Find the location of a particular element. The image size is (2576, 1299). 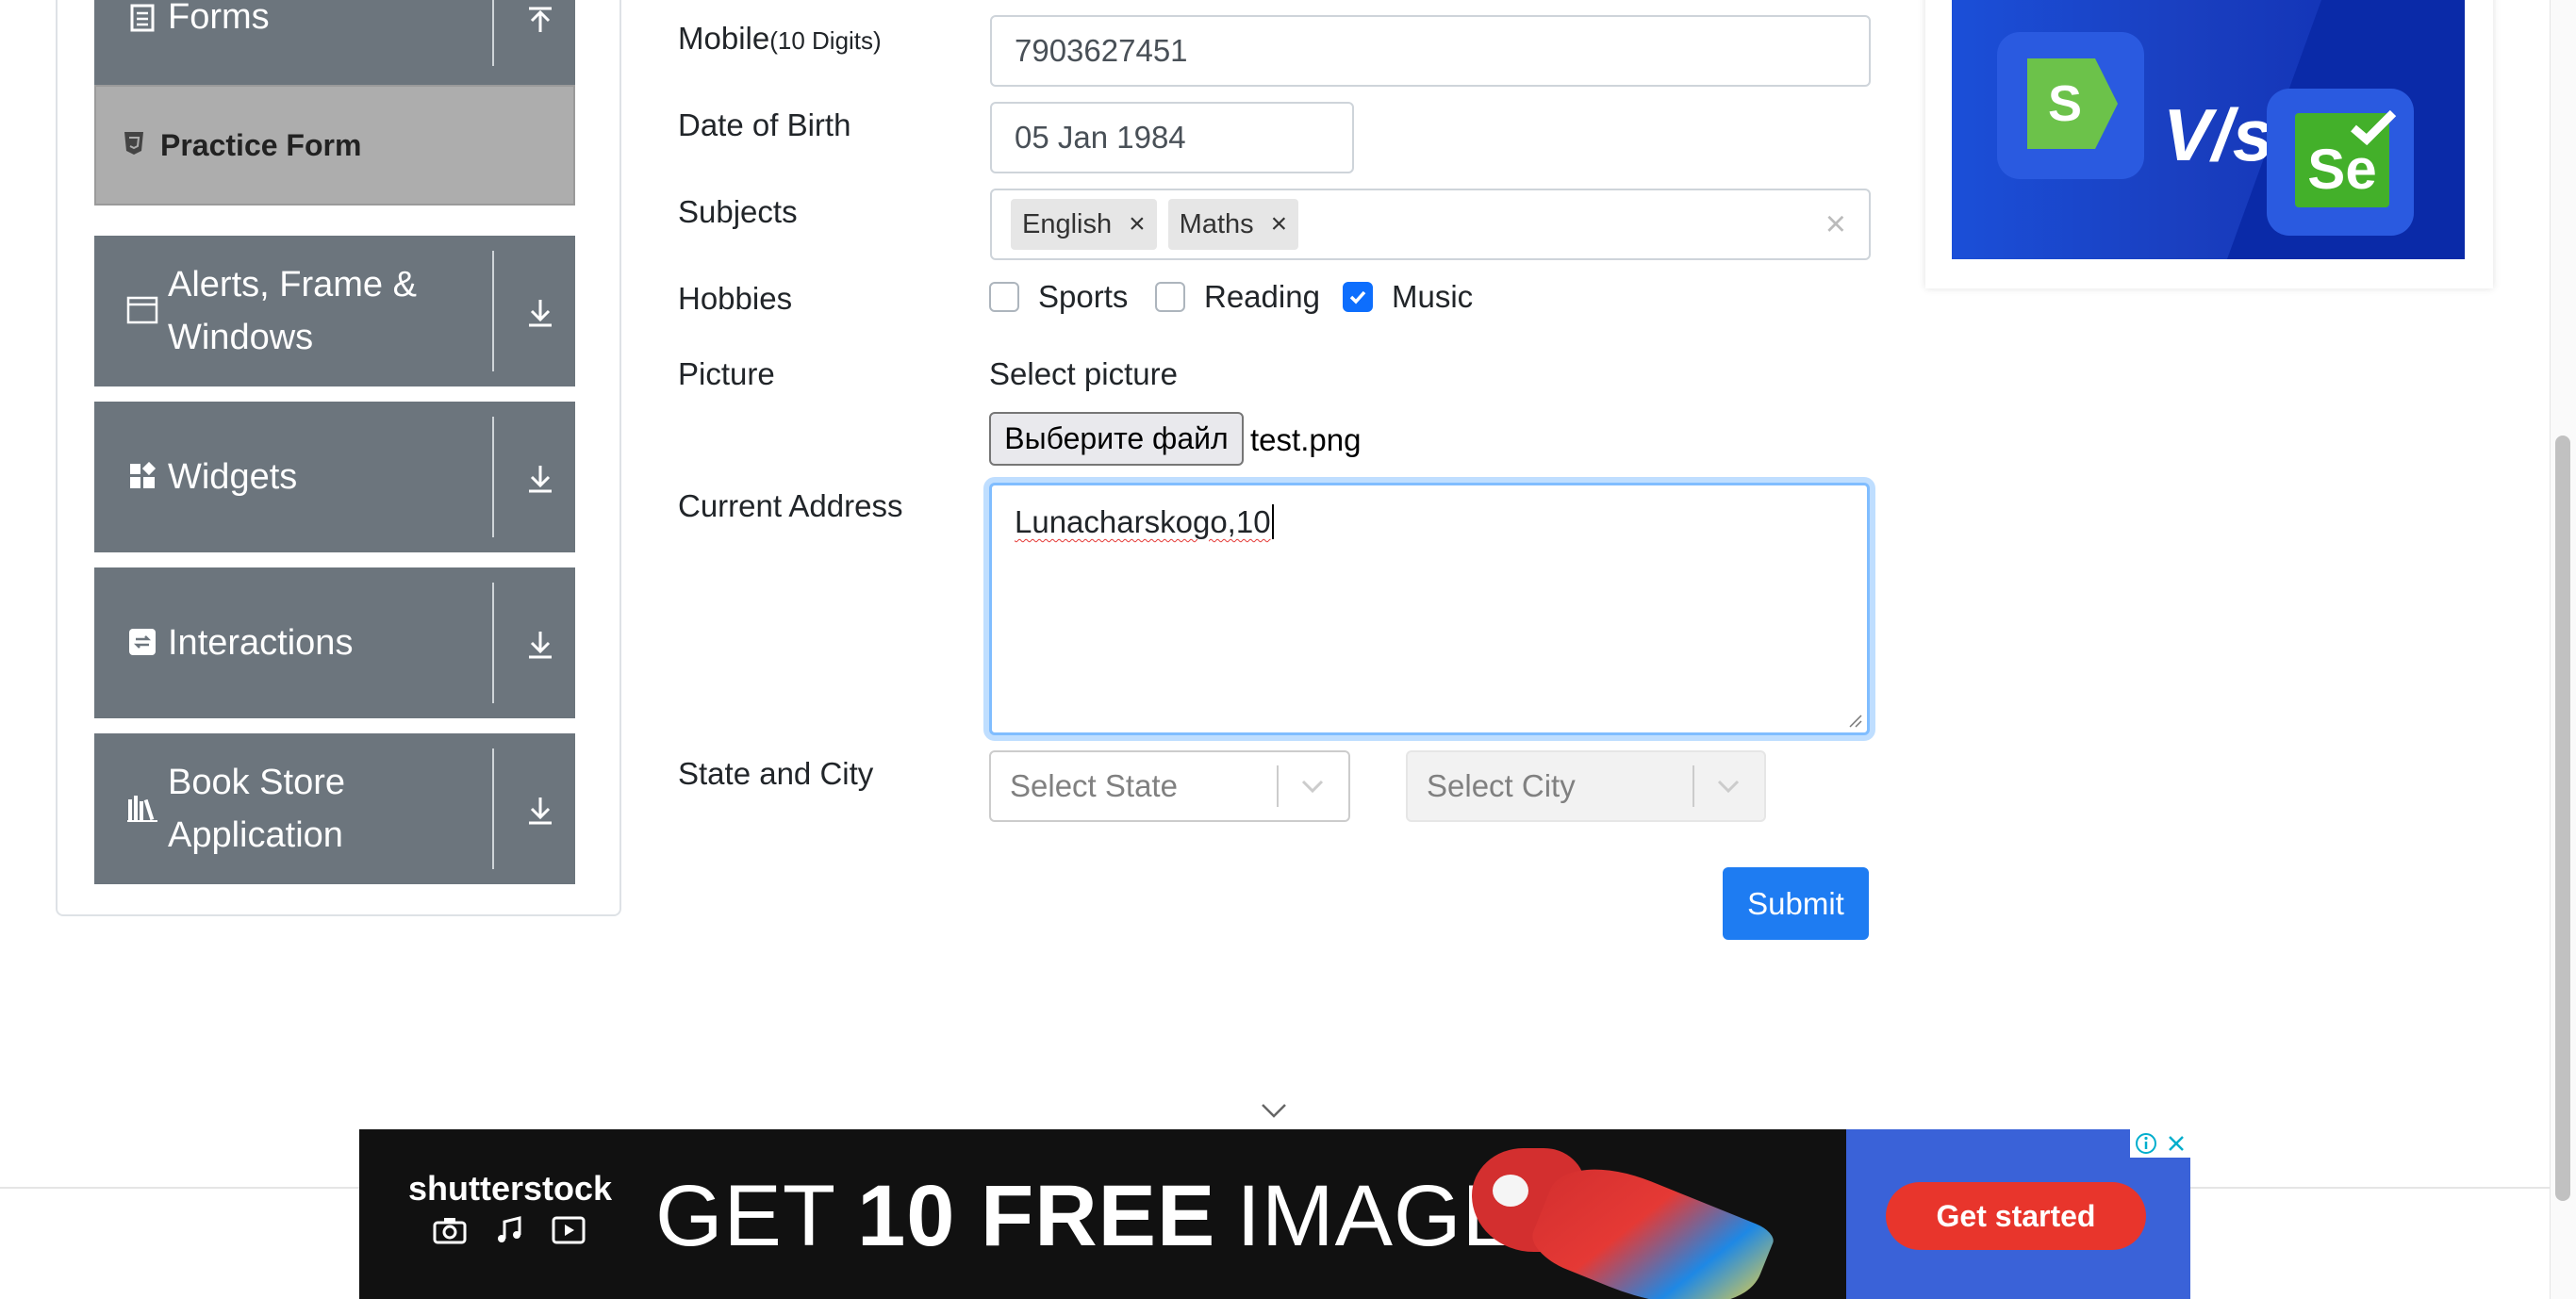

state-select: Select State is located at coordinates (1169, 786).